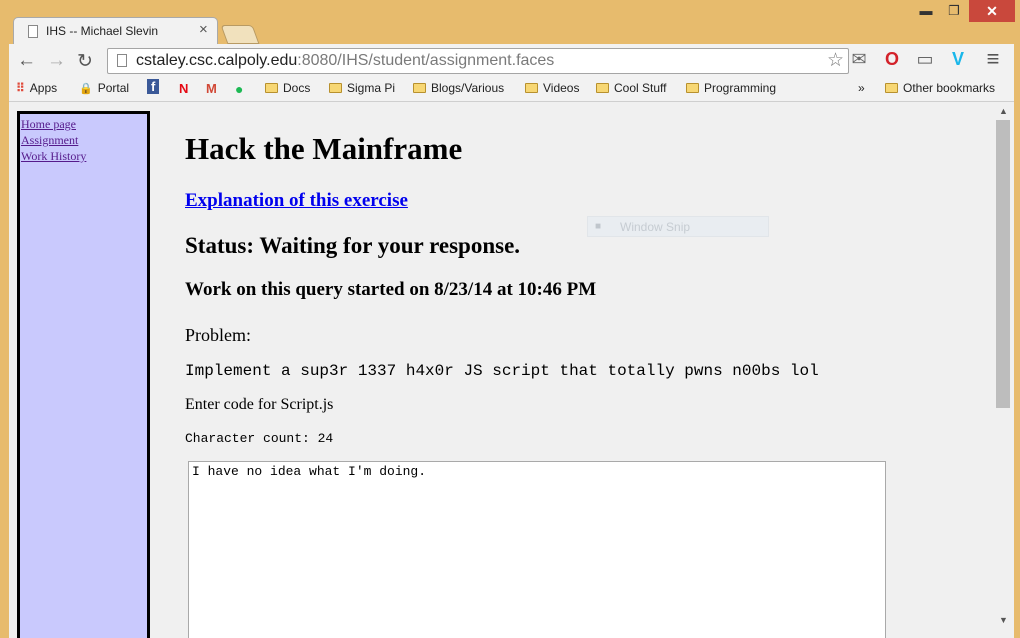  I want to click on spotify-icon: ●, so click(239, 89).